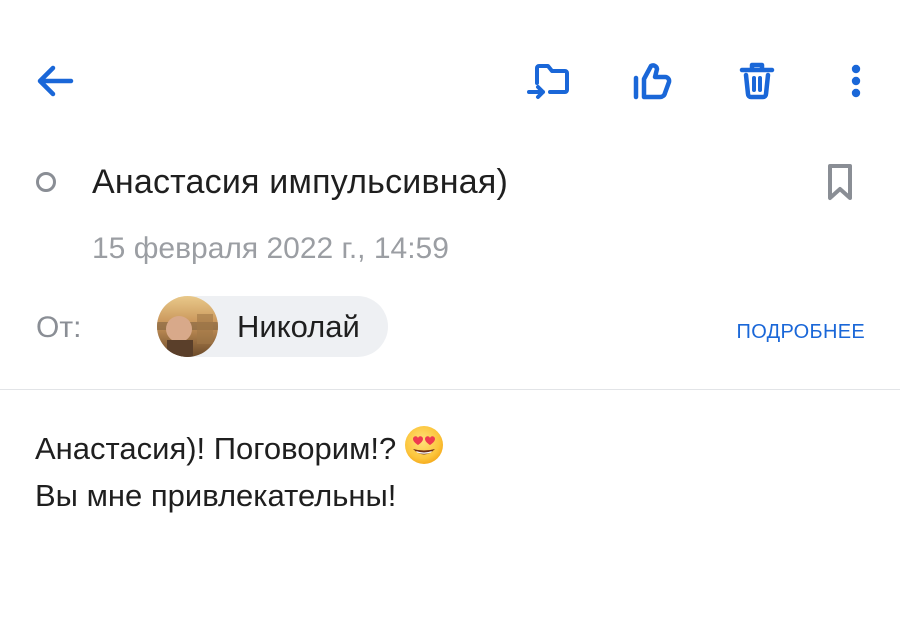 Image resolution: width=900 pixels, height=634 pixels. I want to click on sender-name: Николай, so click(298, 326).